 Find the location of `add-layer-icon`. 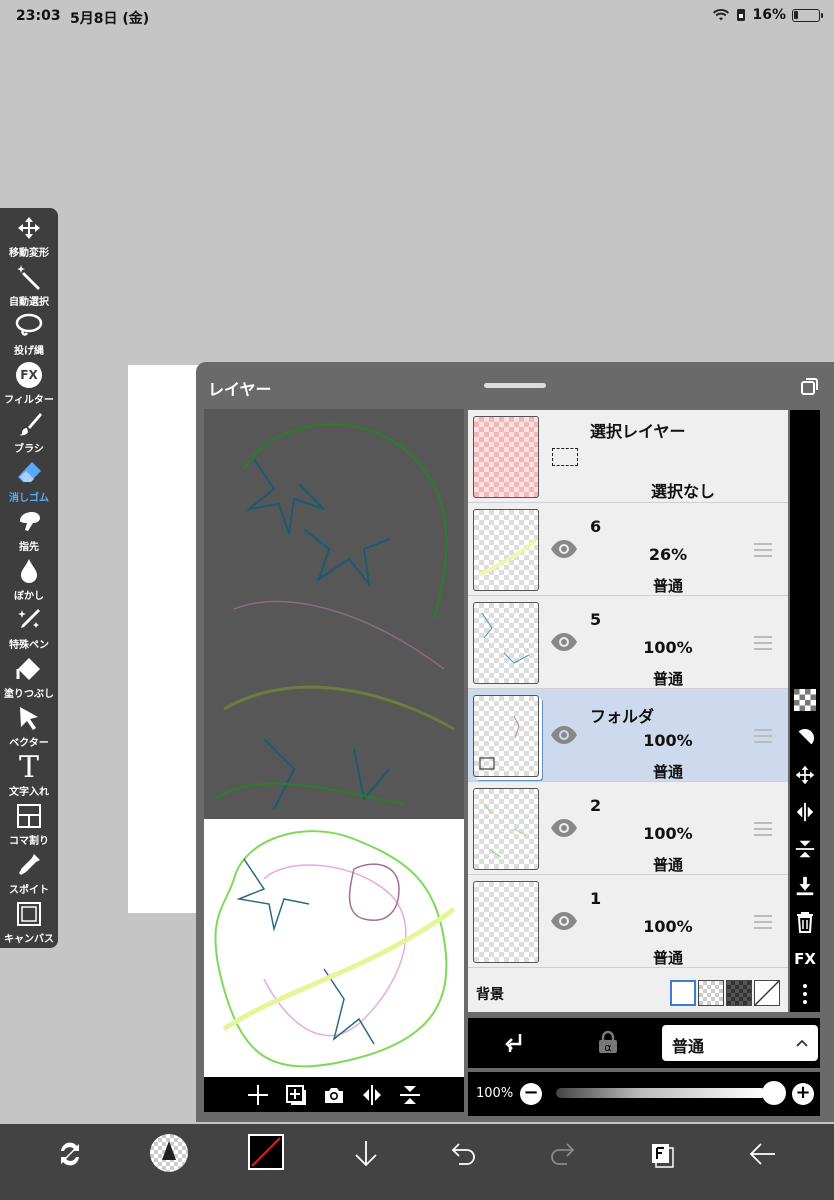

add-layer-icon is located at coordinates (258, 1095).